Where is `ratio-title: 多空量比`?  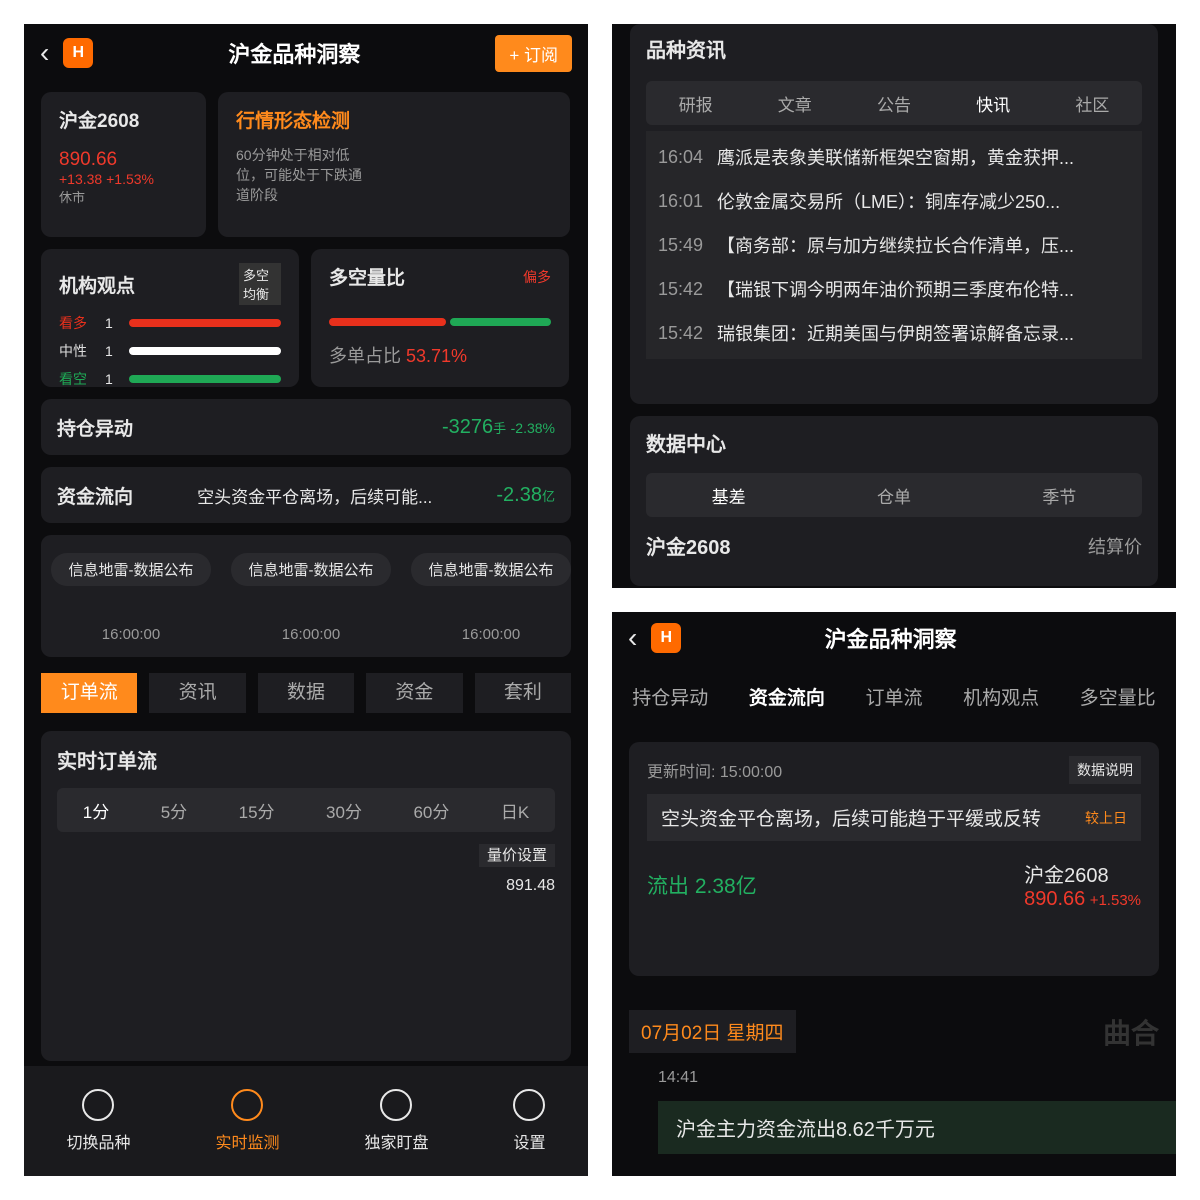
ratio-title: 多空量比 is located at coordinates (367, 278).